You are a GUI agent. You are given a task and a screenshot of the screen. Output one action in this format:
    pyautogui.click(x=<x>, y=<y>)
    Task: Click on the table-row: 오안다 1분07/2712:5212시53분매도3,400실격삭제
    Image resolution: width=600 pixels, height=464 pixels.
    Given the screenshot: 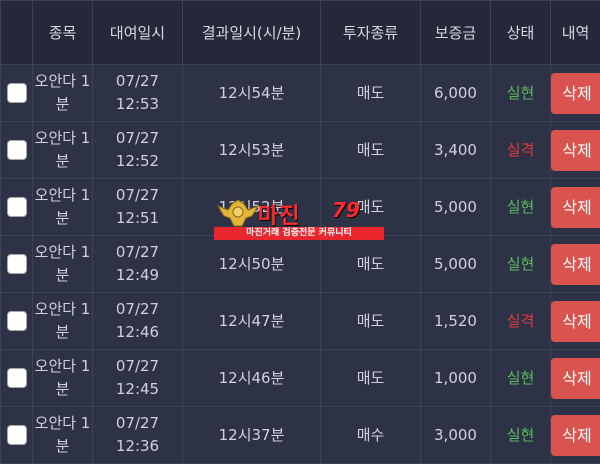 What is the action you would take?
    pyautogui.click(x=300, y=150)
    